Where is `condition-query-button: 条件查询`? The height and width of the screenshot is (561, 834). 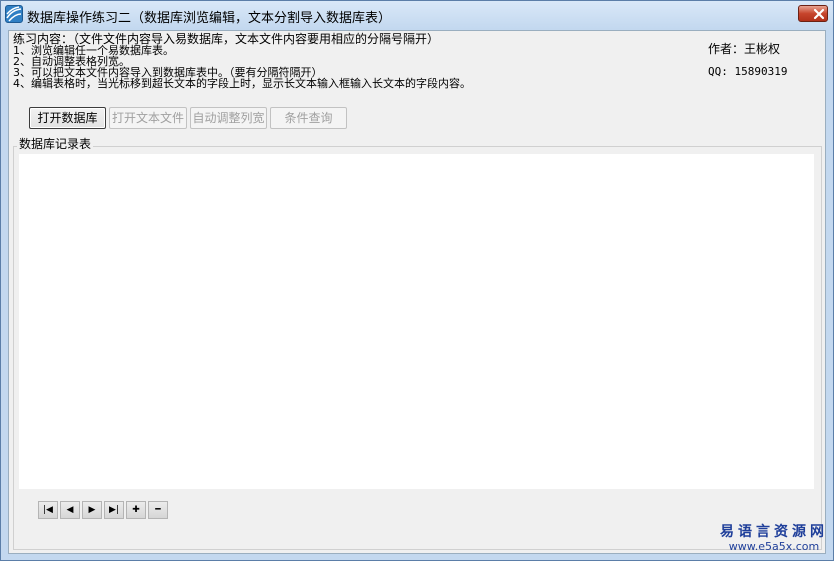
condition-query-button: 条件查询 is located at coordinates (308, 118).